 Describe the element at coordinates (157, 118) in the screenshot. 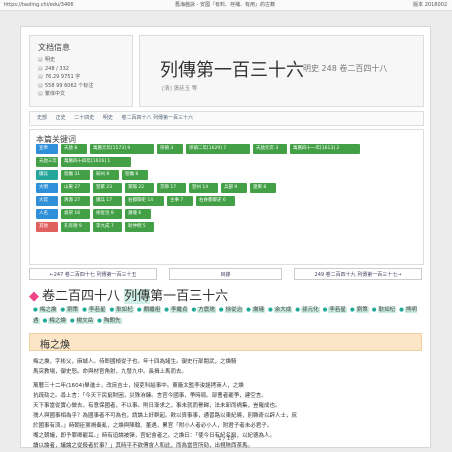

I see `breadcrumb-item: 卷二百四十八 列傳第一百三十六` at that location.